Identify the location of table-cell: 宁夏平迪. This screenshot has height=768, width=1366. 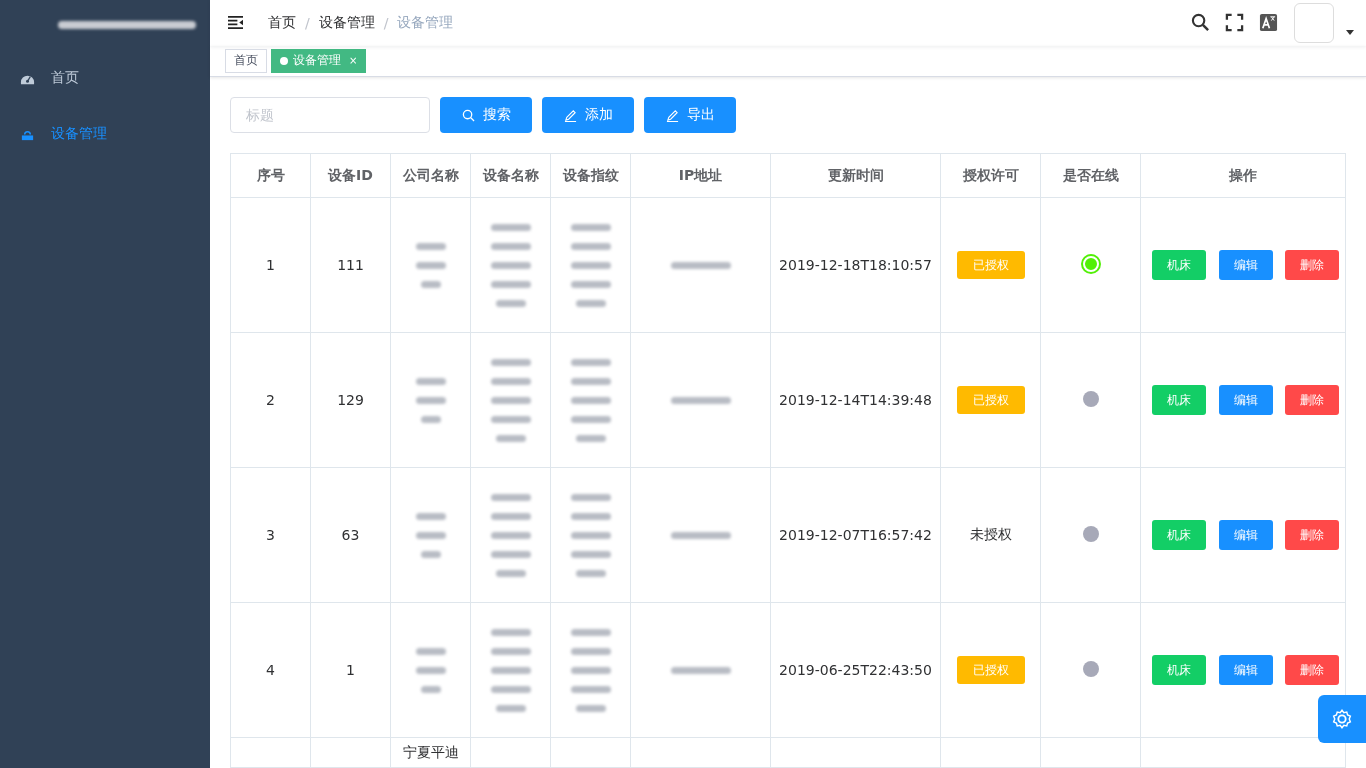
(430, 752).